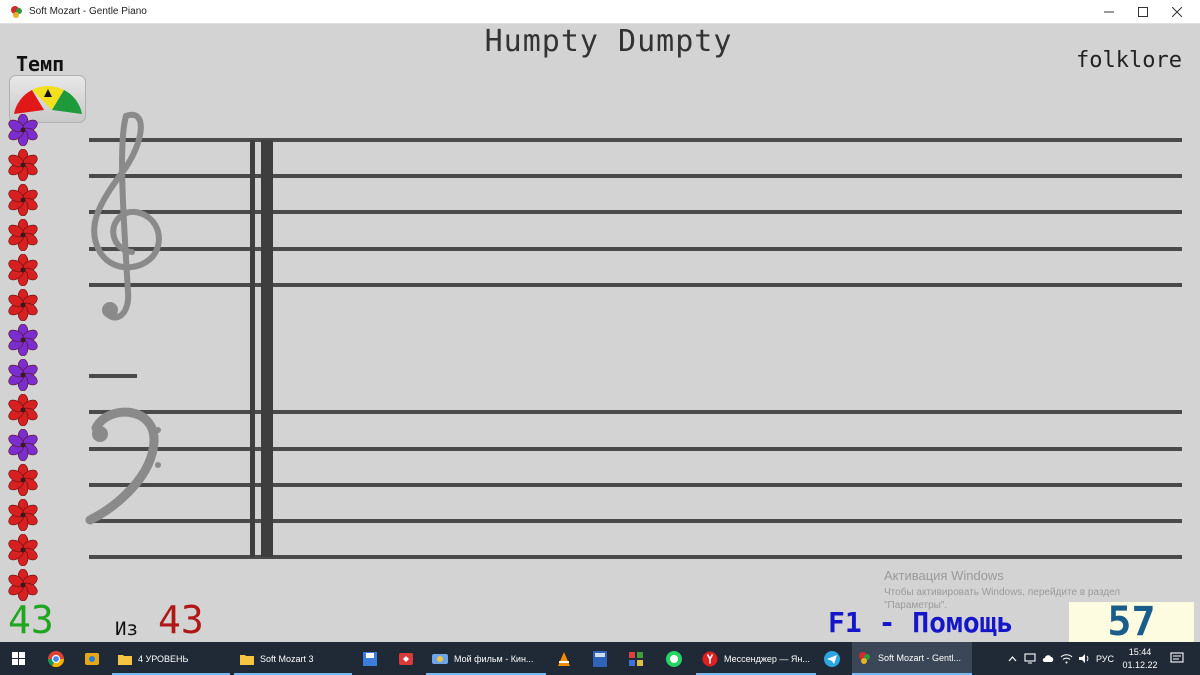  I want to click on activation-title: Активация Windows, so click(944, 575).